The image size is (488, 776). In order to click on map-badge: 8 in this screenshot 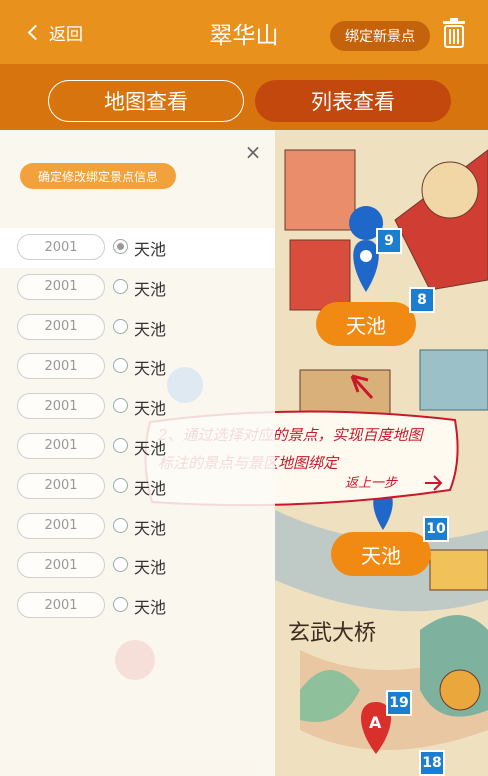, I will do `click(422, 300)`.